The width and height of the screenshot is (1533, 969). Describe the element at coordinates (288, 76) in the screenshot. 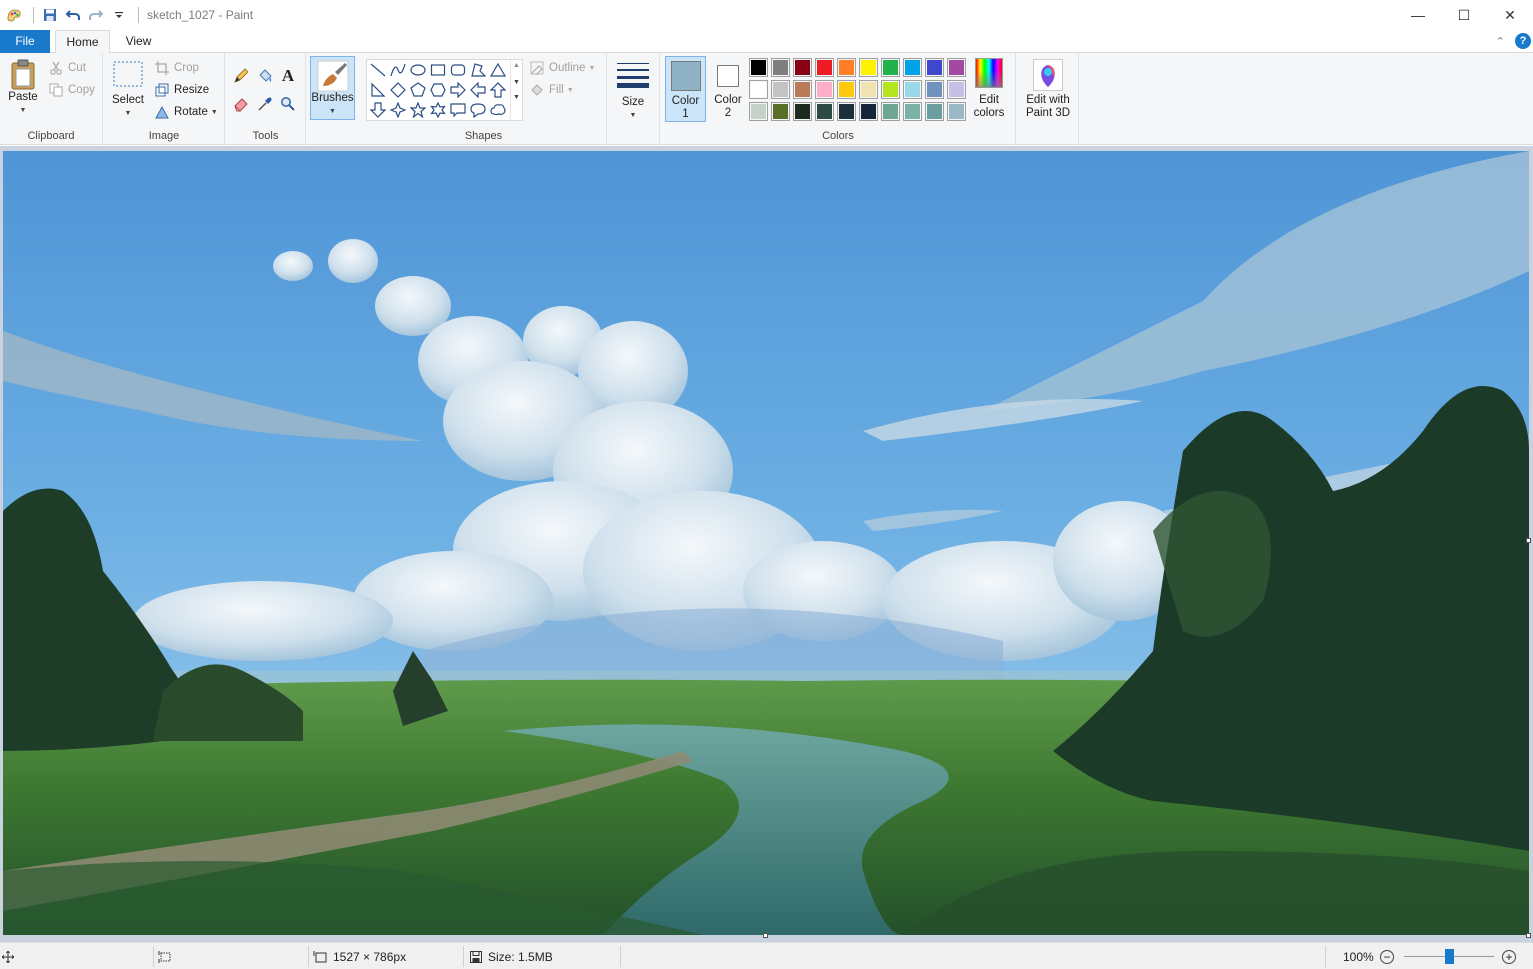

I see `text-tool-icon: A` at that location.